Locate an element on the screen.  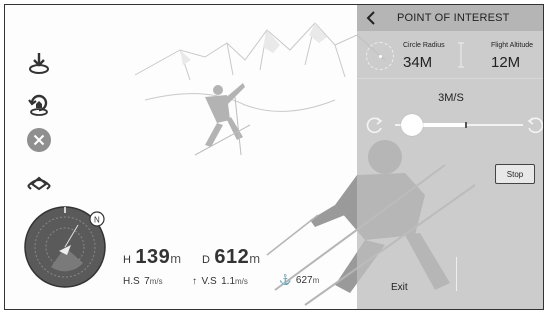
mountain-snow is located at coordinates (253, 44).